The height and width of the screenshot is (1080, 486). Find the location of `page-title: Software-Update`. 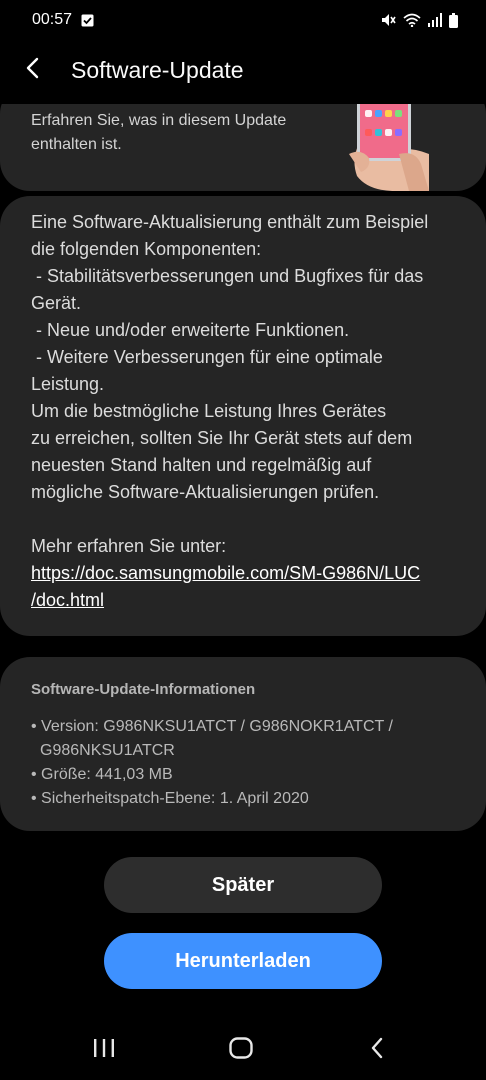

page-title: Software-Update is located at coordinates (157, 69).